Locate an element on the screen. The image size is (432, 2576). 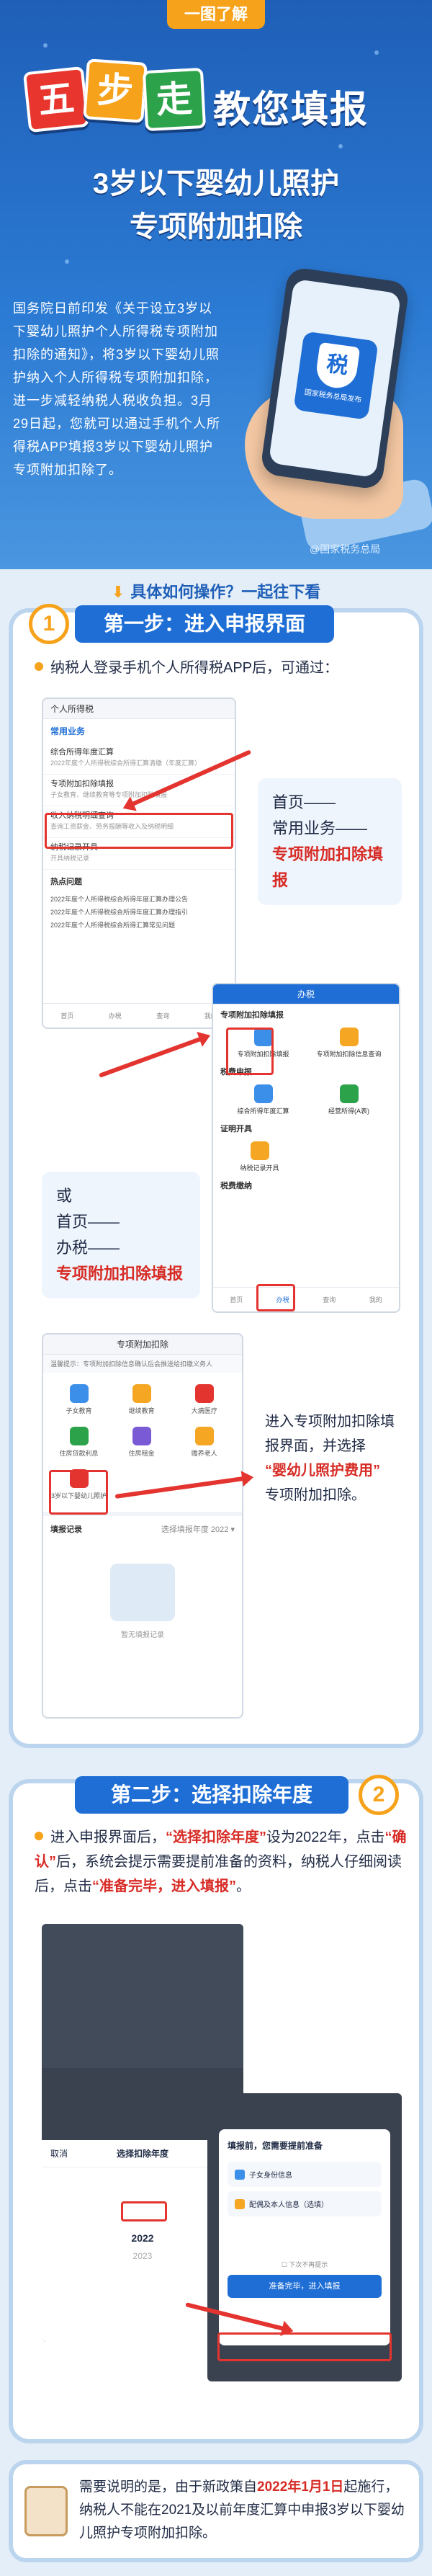
prep-ready-button: 准备完毕，进入填报 is located at coordinates (305, 2286).